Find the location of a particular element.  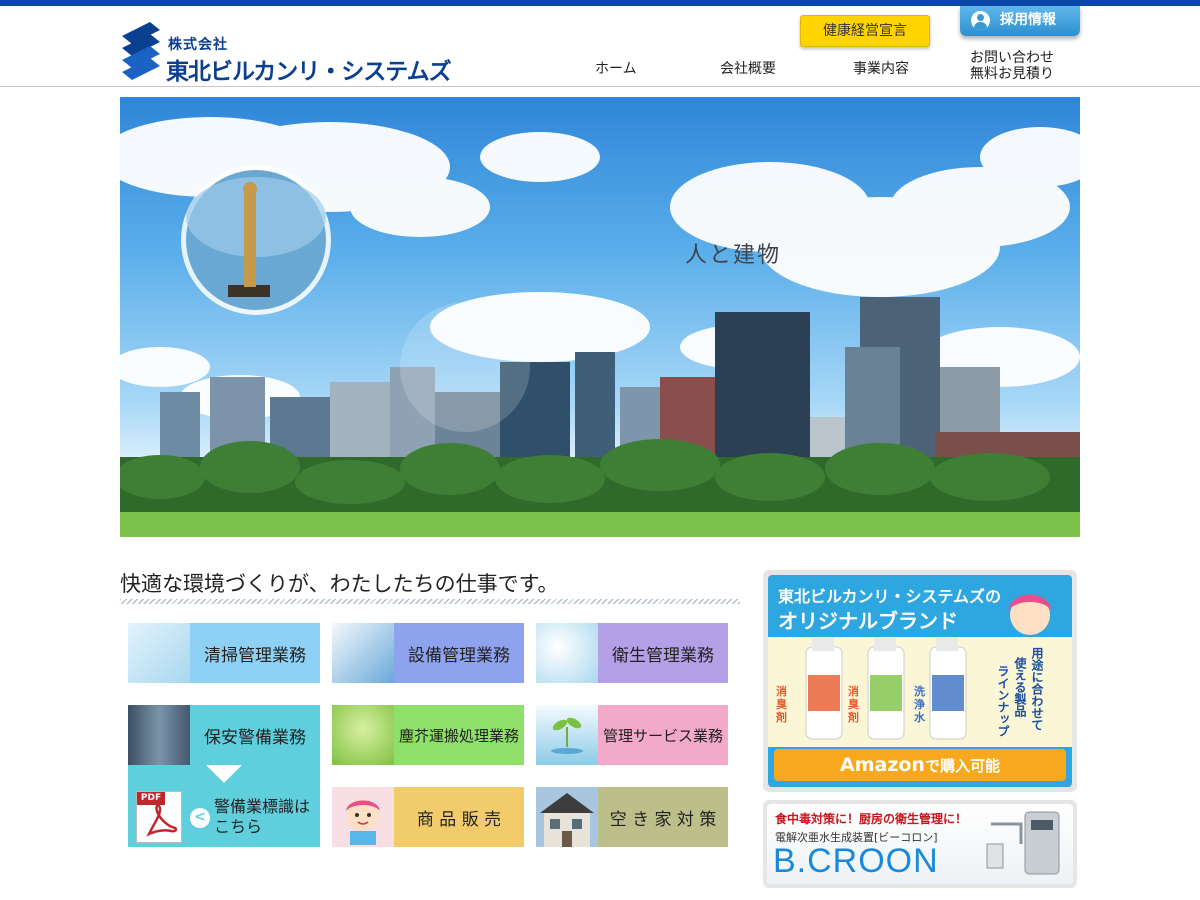

service-management: 管理サービス業務 is located at coordinates (632, 735).